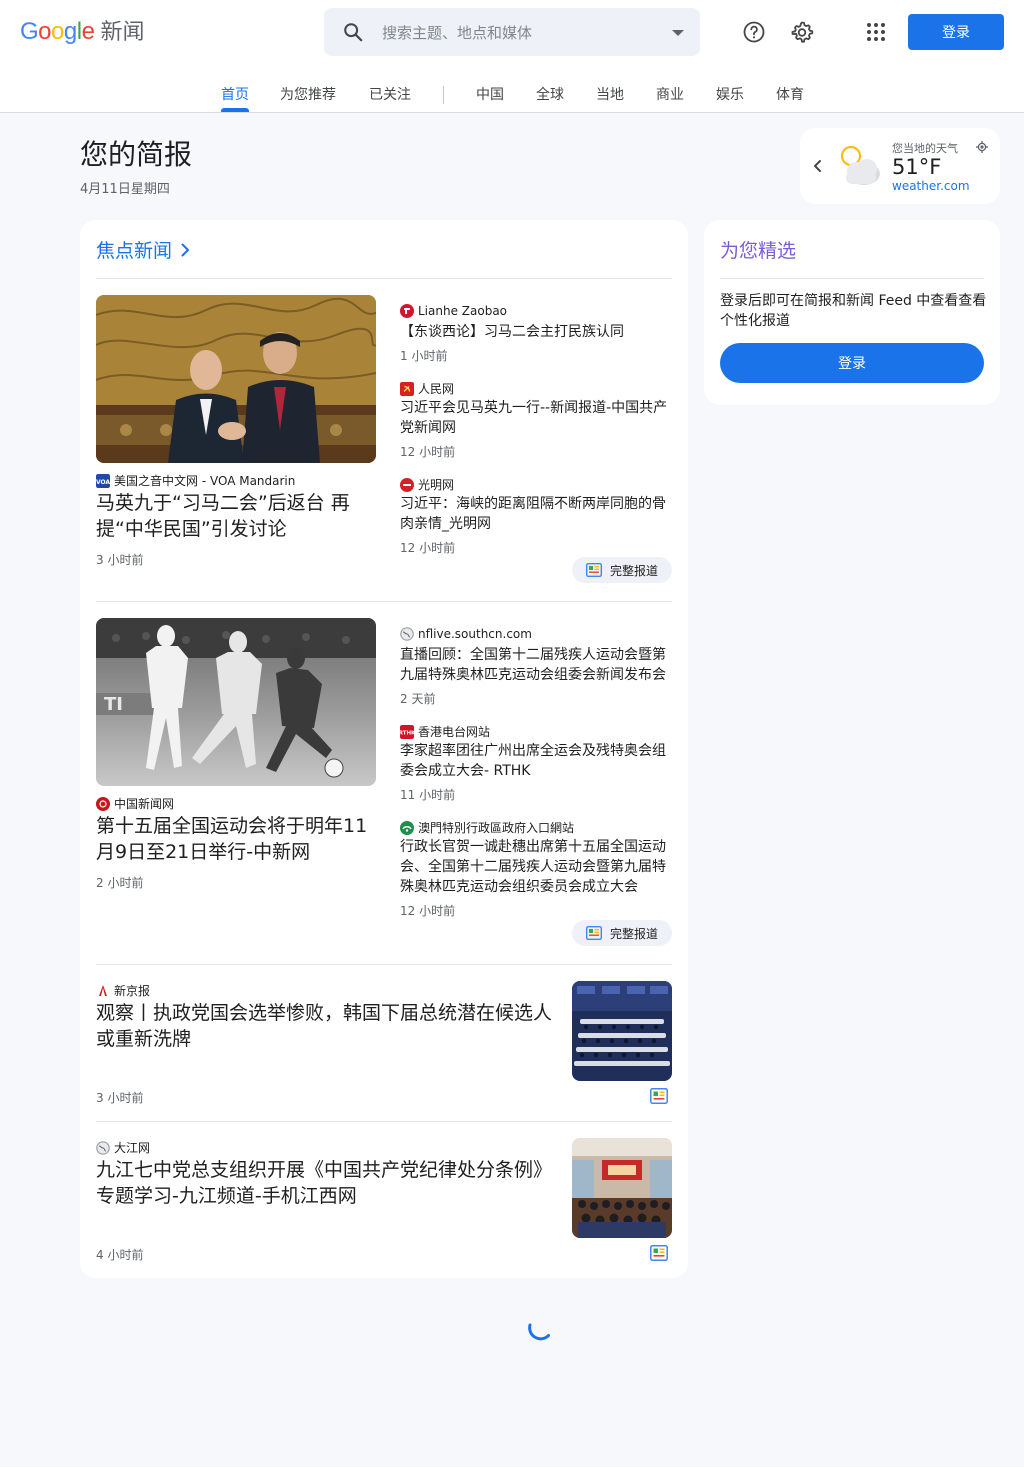 The image size is (1024, 1467). What do you see at coordinates (407, 731) in the screenshot?
I see `rthk-logo-icon: RTHK` at bounding box center [407, 731].